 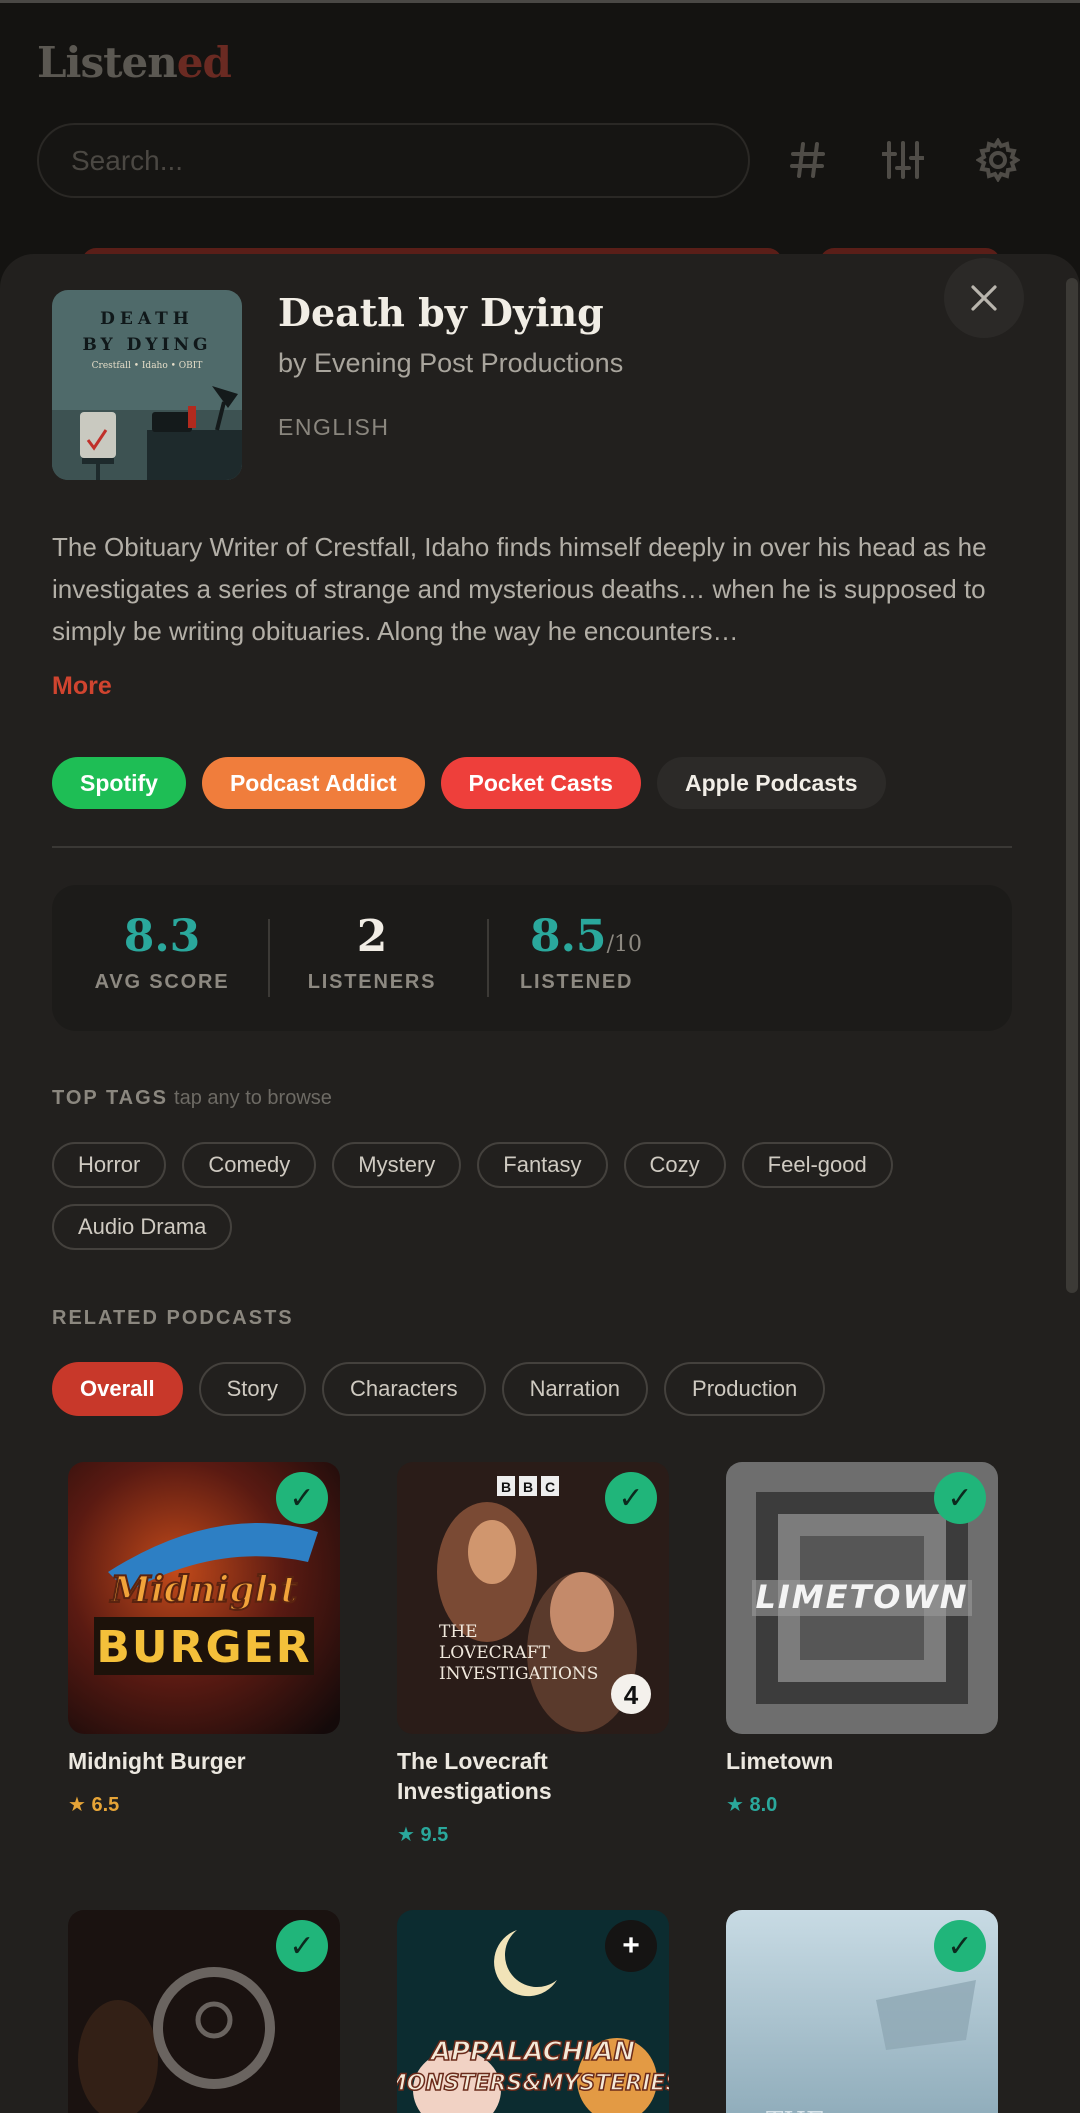 I want to click on sliders-icon, so click(x=903, y=160).